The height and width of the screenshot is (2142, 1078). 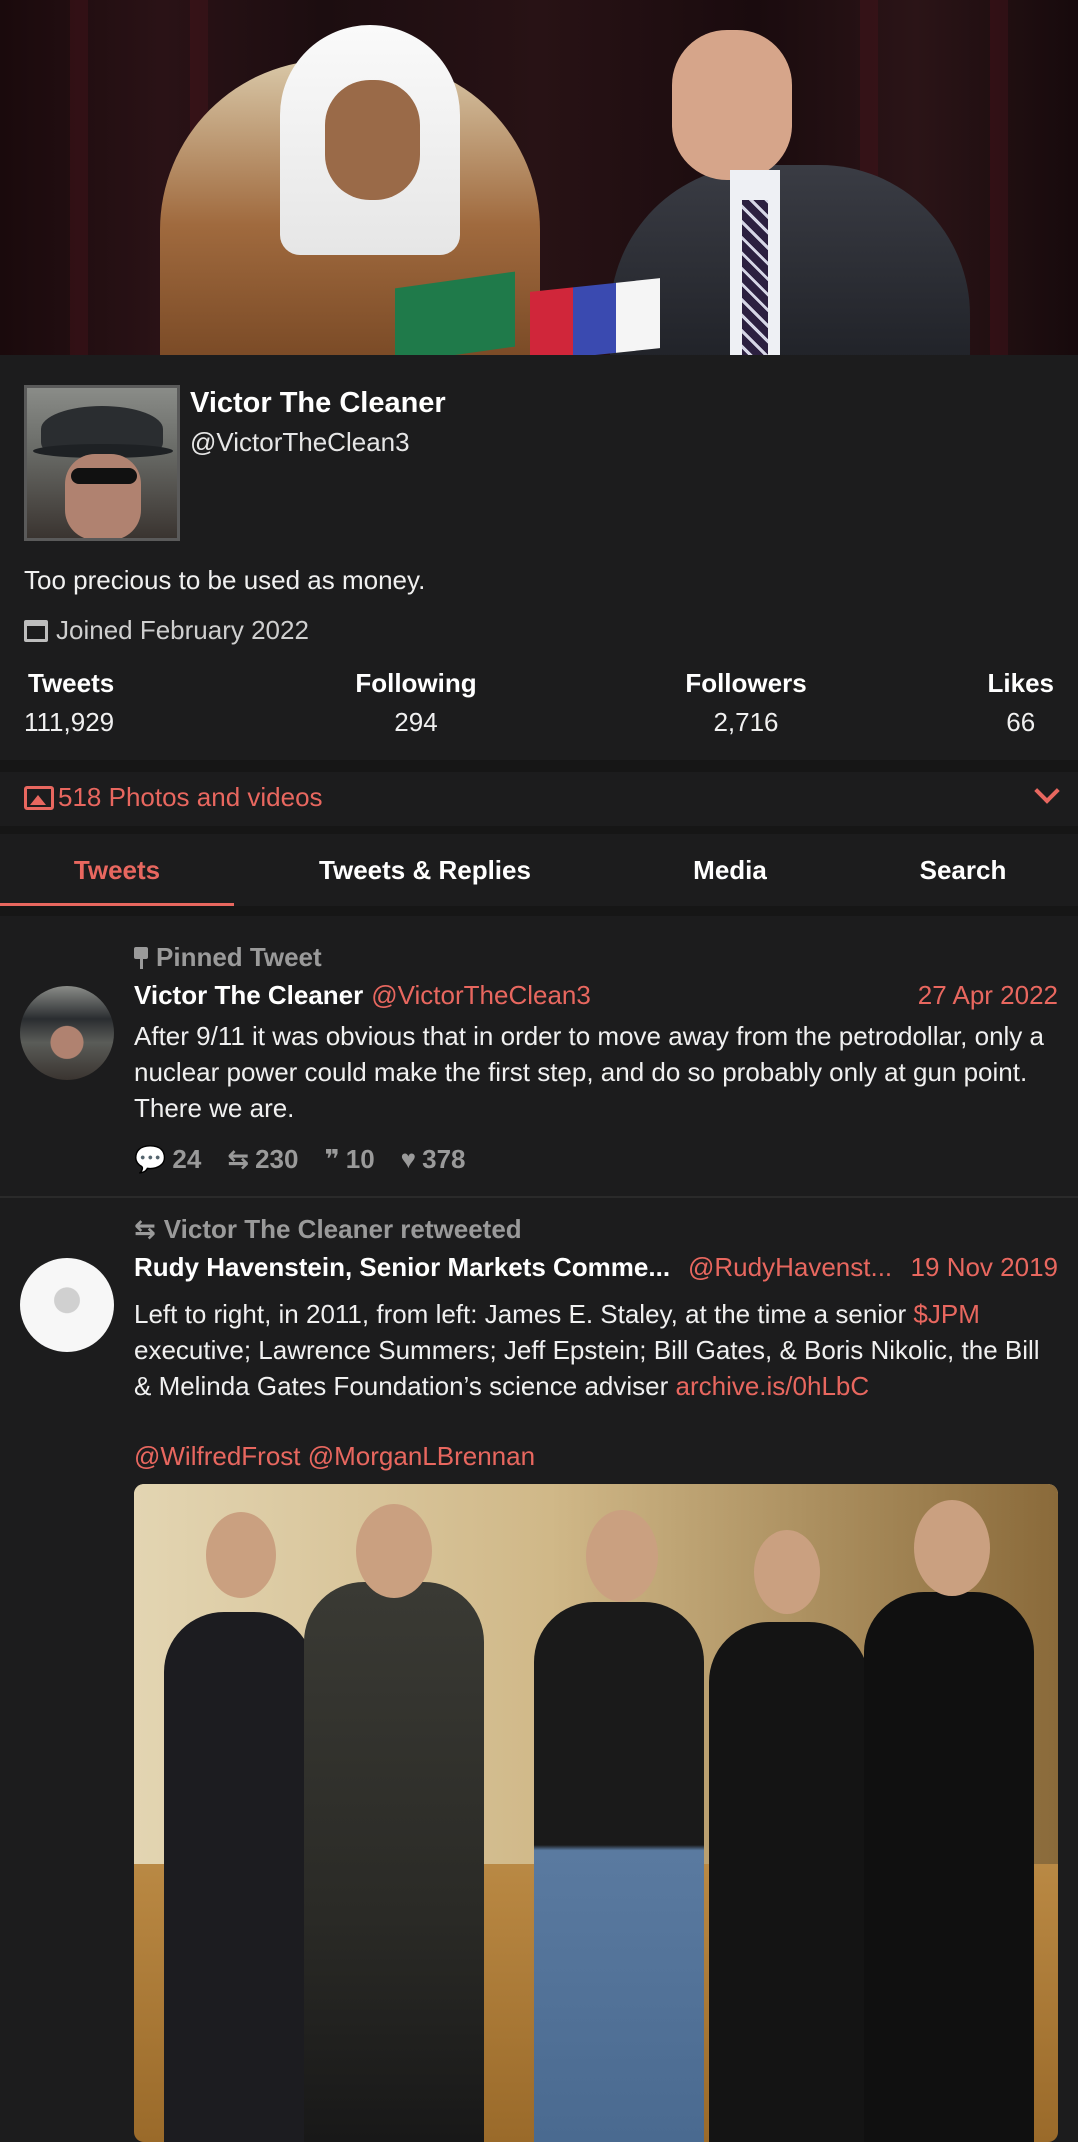 I want to click on mention-link: @MorganLBrennan, so click(x=421, y=1456).